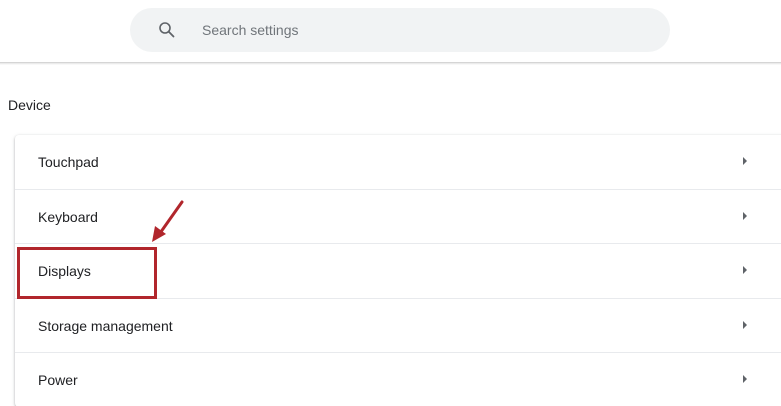  I want to click on search-bar: Search settings, so click(400, 30).